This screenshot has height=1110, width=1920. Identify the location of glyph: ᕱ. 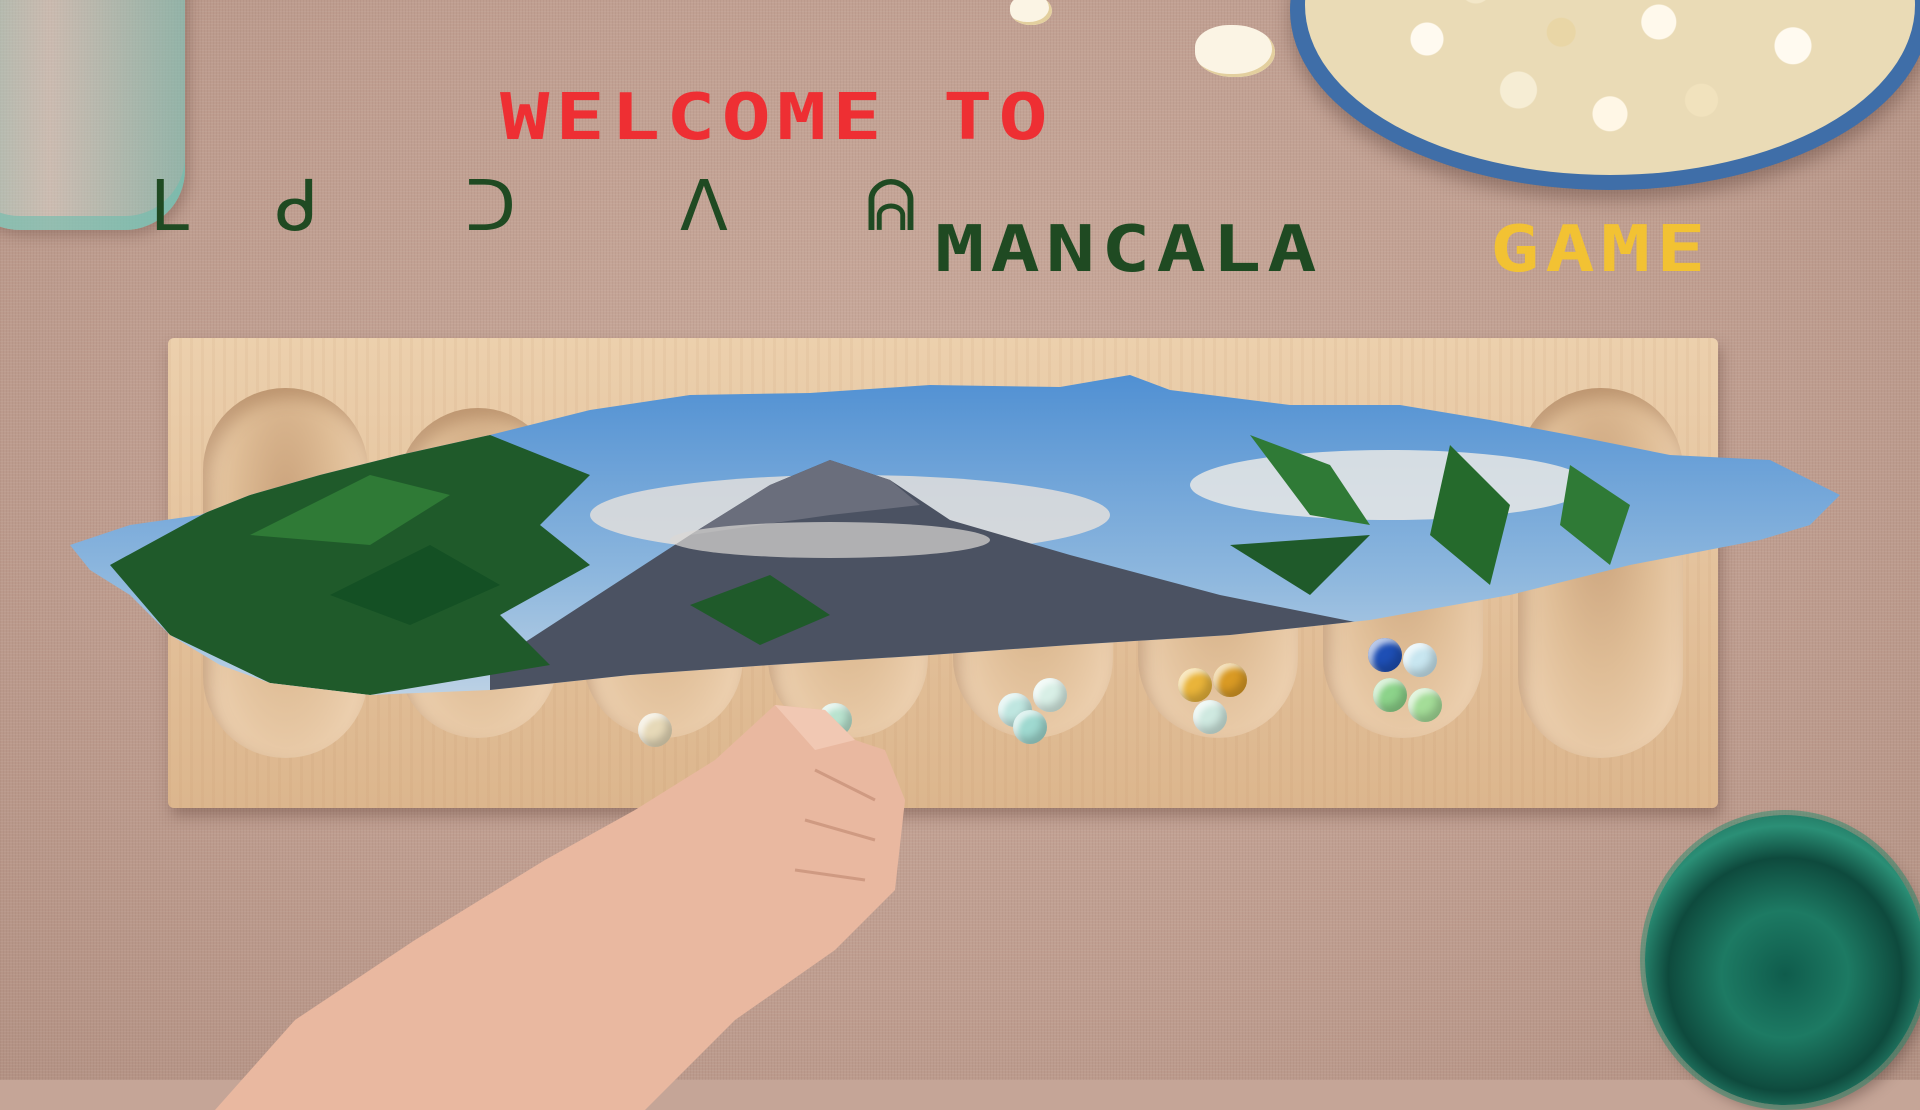
(891, 206).